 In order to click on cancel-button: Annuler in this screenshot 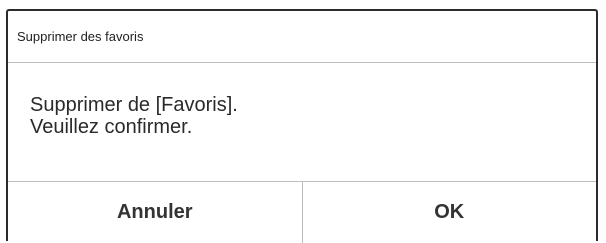, I will do `click(155, 212)`.